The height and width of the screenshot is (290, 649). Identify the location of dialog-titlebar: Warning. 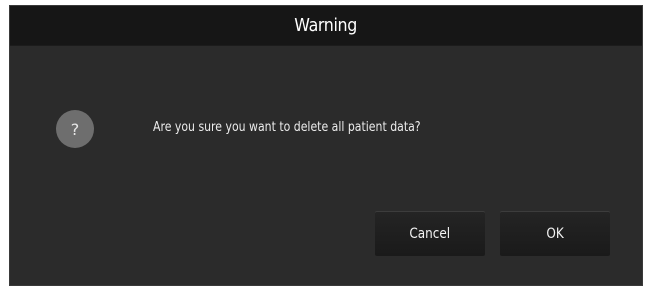
(326, 26).